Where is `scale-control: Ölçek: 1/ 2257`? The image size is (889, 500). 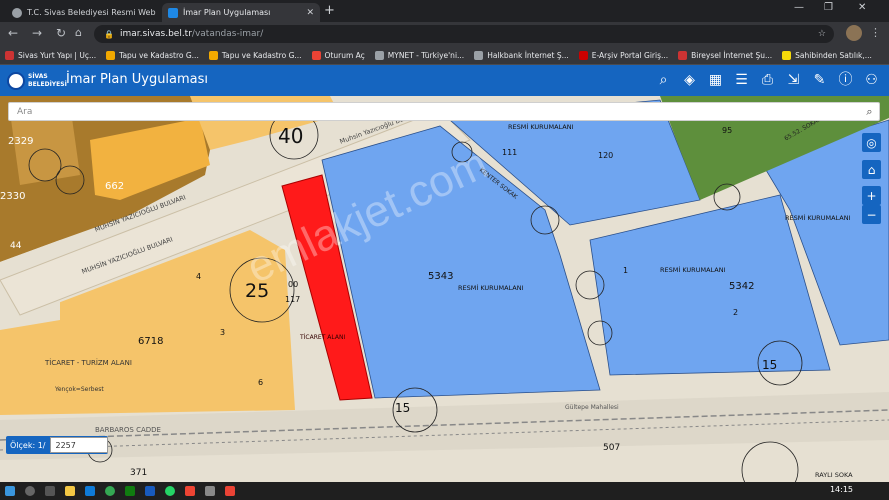
scale-control: Ölçek: 1/ 2257 is located at coordinates (57, 445).